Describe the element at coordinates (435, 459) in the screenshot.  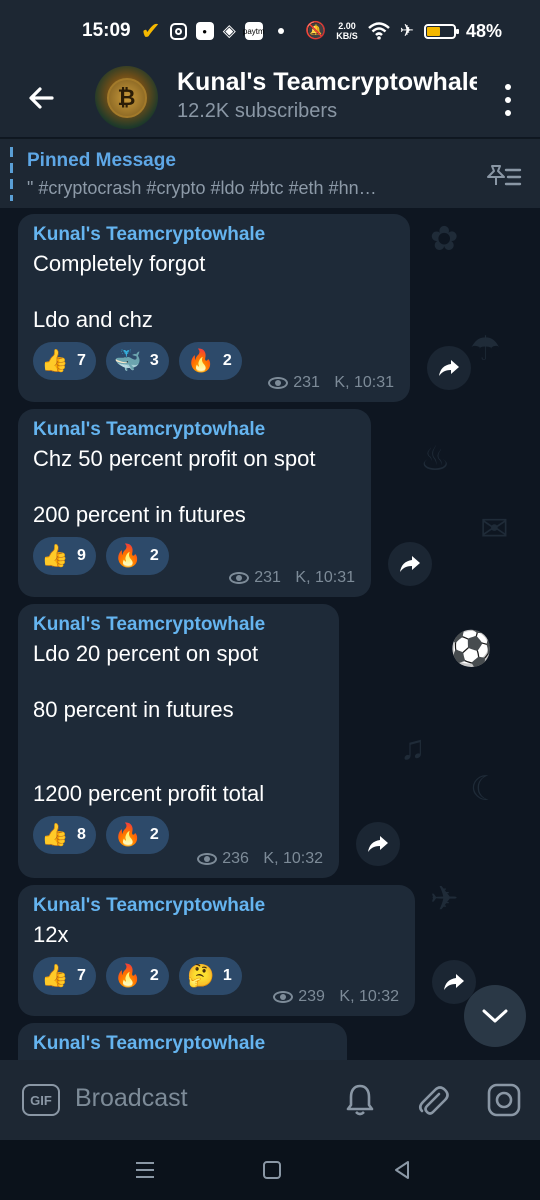
I see `doodle-icon: ♨` at that location.